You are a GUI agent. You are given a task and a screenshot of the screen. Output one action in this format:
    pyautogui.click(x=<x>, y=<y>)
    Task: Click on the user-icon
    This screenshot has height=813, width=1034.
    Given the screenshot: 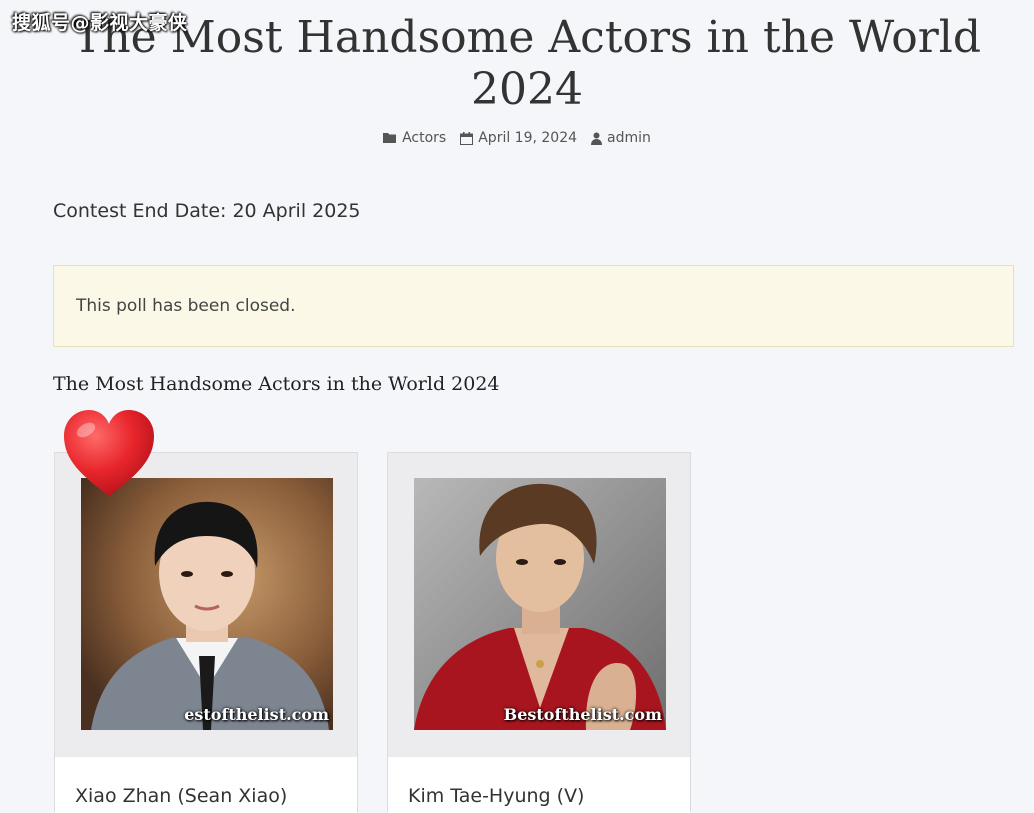 What is the action you would take?
    pyautogui.click(x=597, y=138)
    